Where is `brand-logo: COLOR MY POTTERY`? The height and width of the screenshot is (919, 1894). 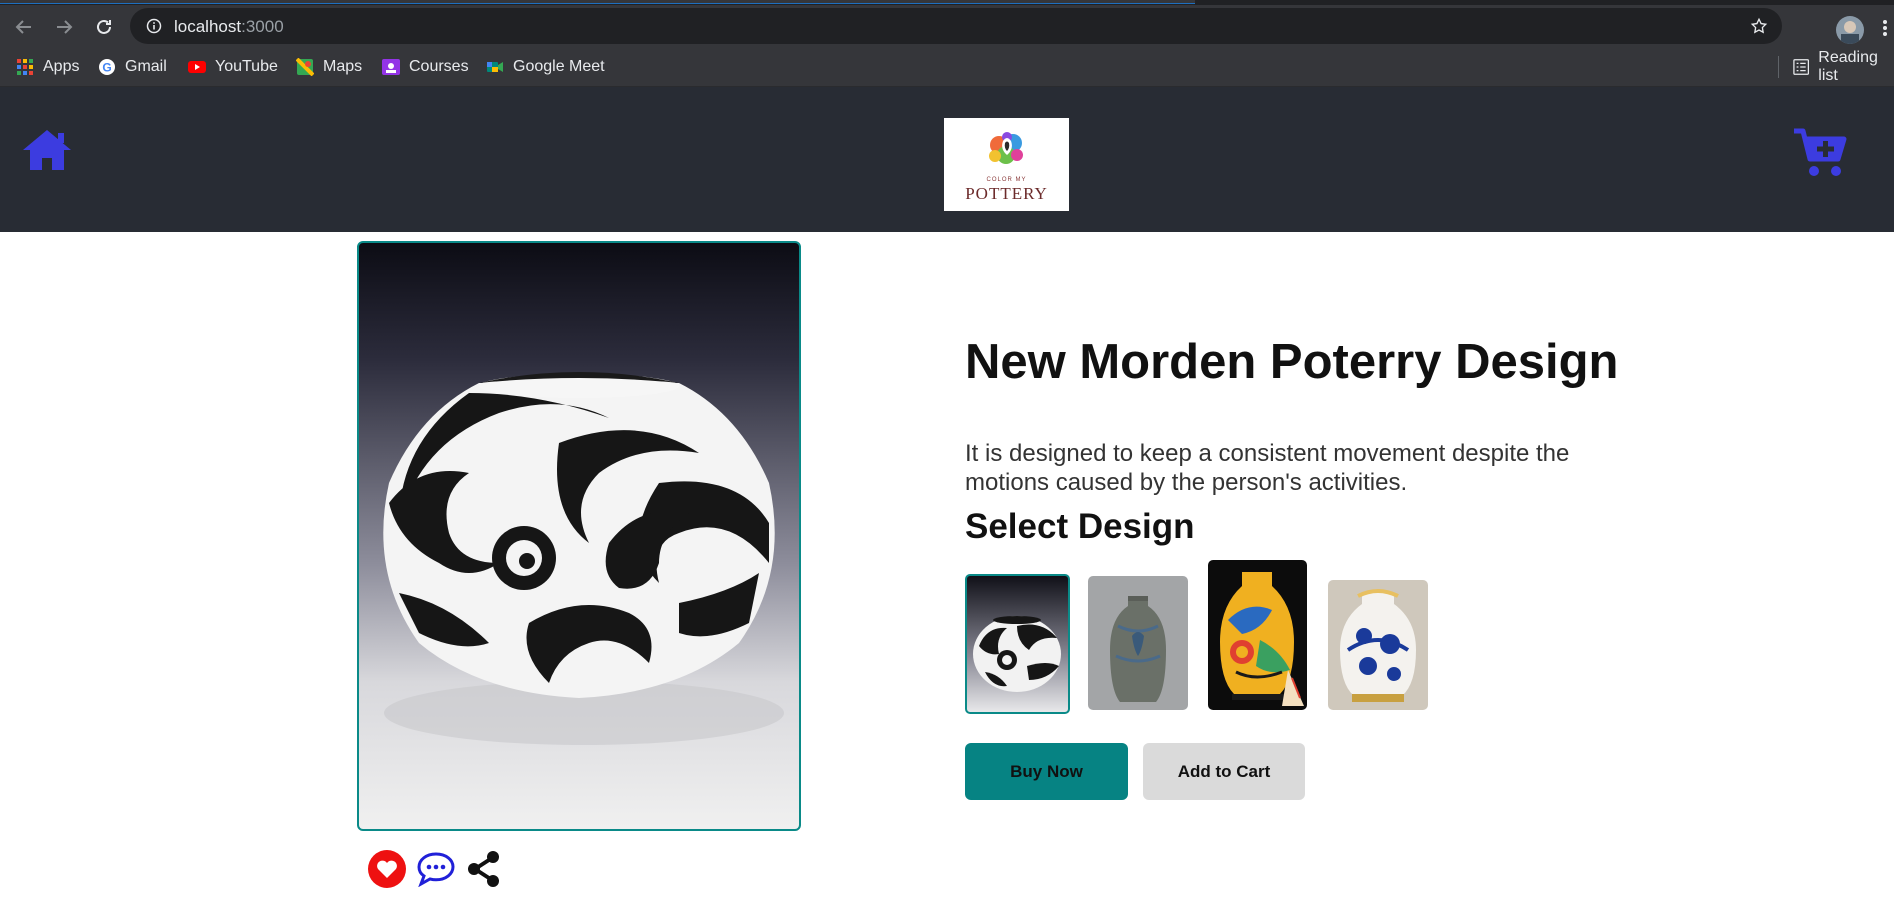 brand-logo: COLOR MY POTTERY is located at coordinates (1006, 164).